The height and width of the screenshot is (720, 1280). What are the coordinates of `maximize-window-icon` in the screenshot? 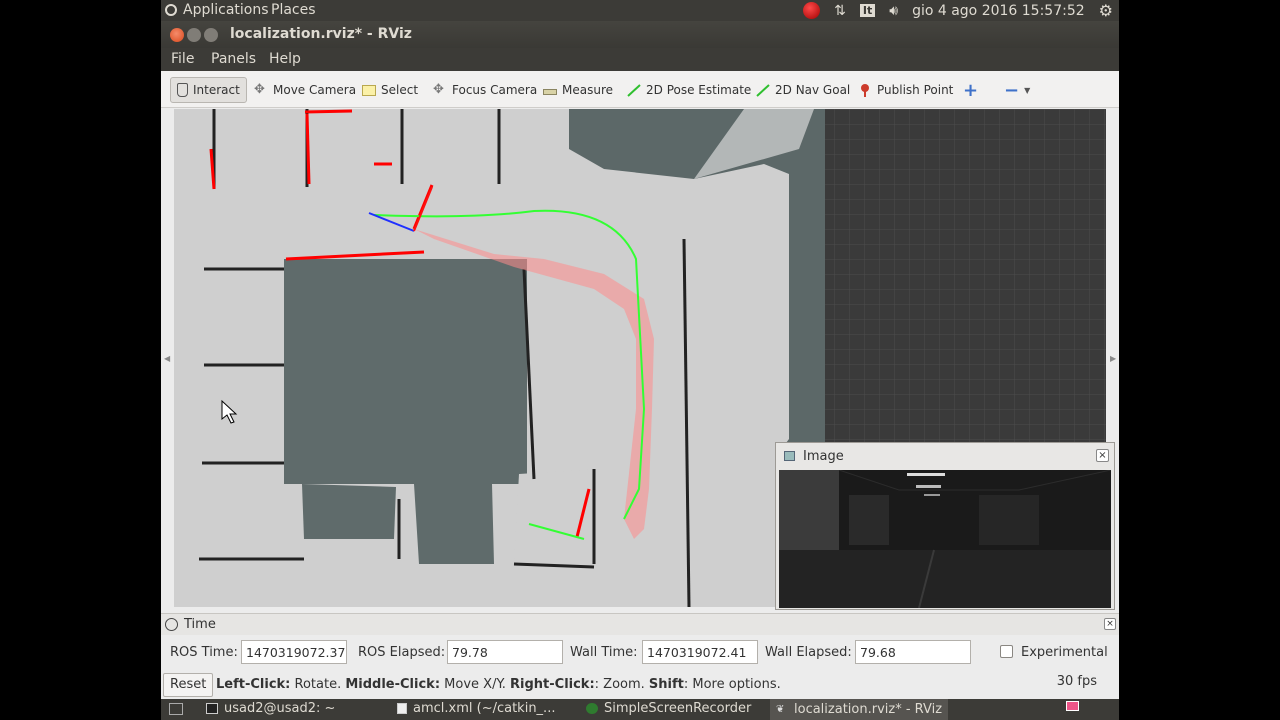 It's located at (211, 35).